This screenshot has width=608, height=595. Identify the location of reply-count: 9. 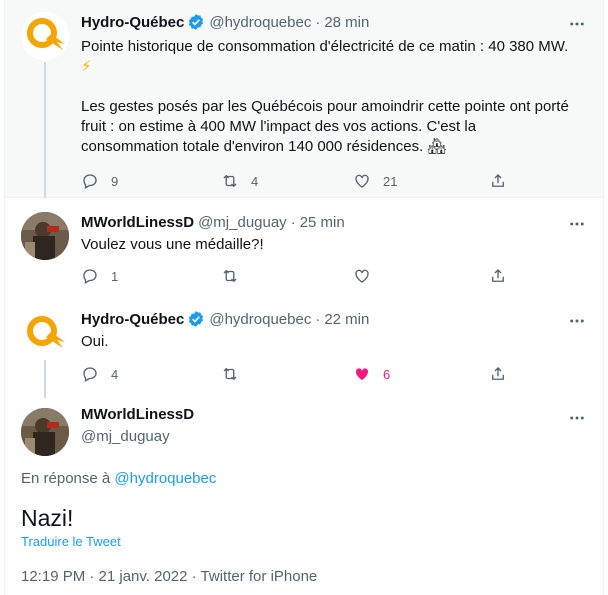
(115, 181).